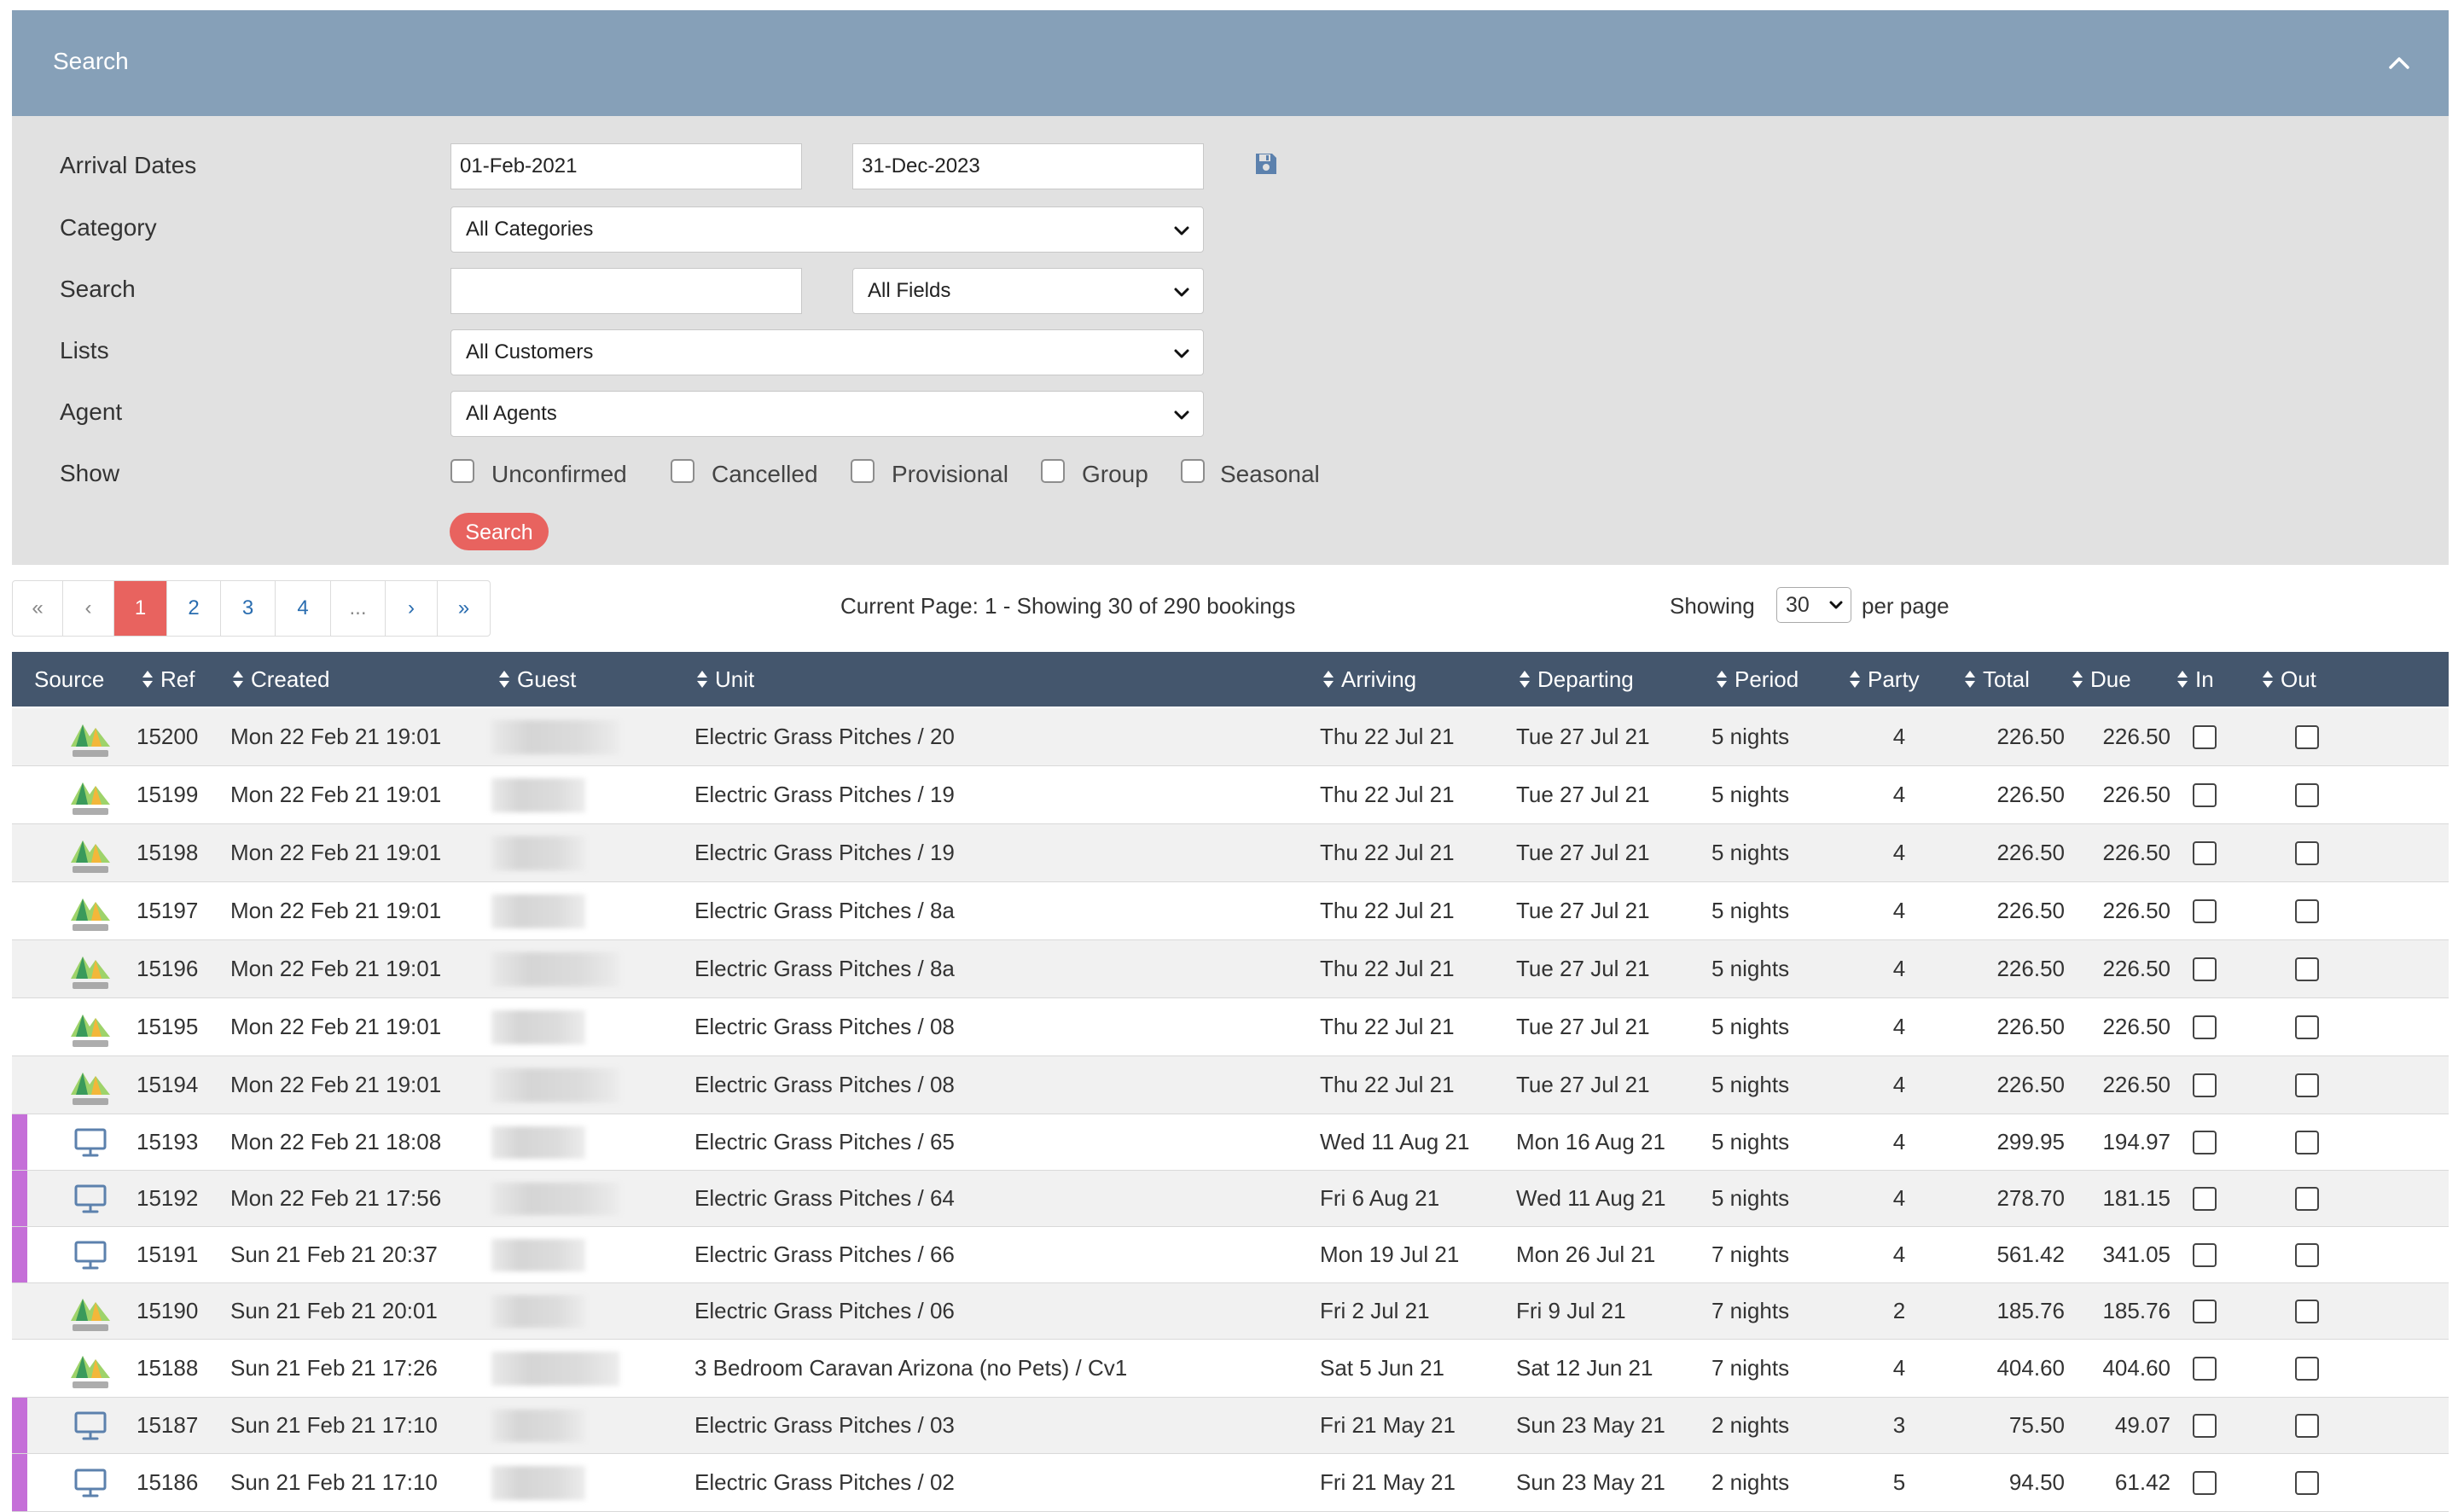  Describe the element at coordinates (824, 1310) in the screenshot. I see `unit-cell: Electric Grass Pitches / 06` at that location.